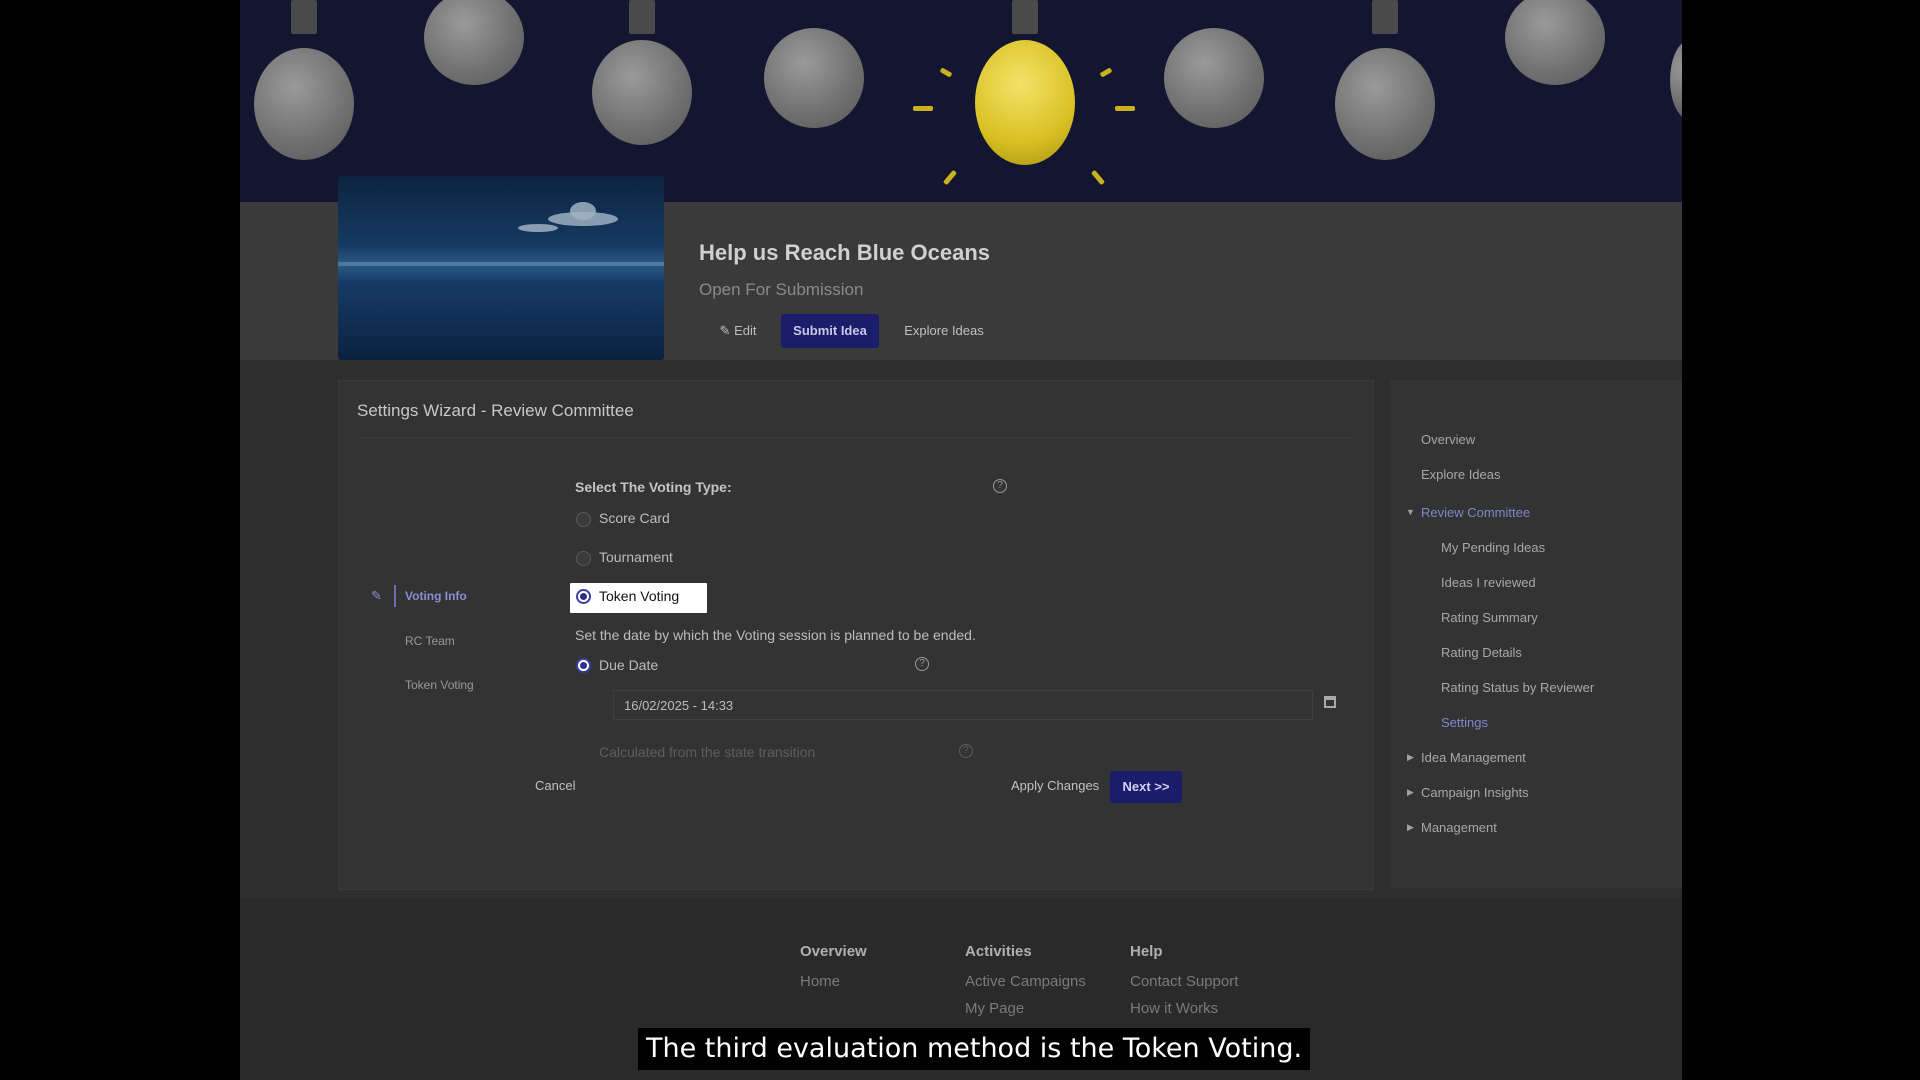  Describe the element at coordinates (629, 665) in the screenshot. I see `due-date-label: Due Date` at that location.